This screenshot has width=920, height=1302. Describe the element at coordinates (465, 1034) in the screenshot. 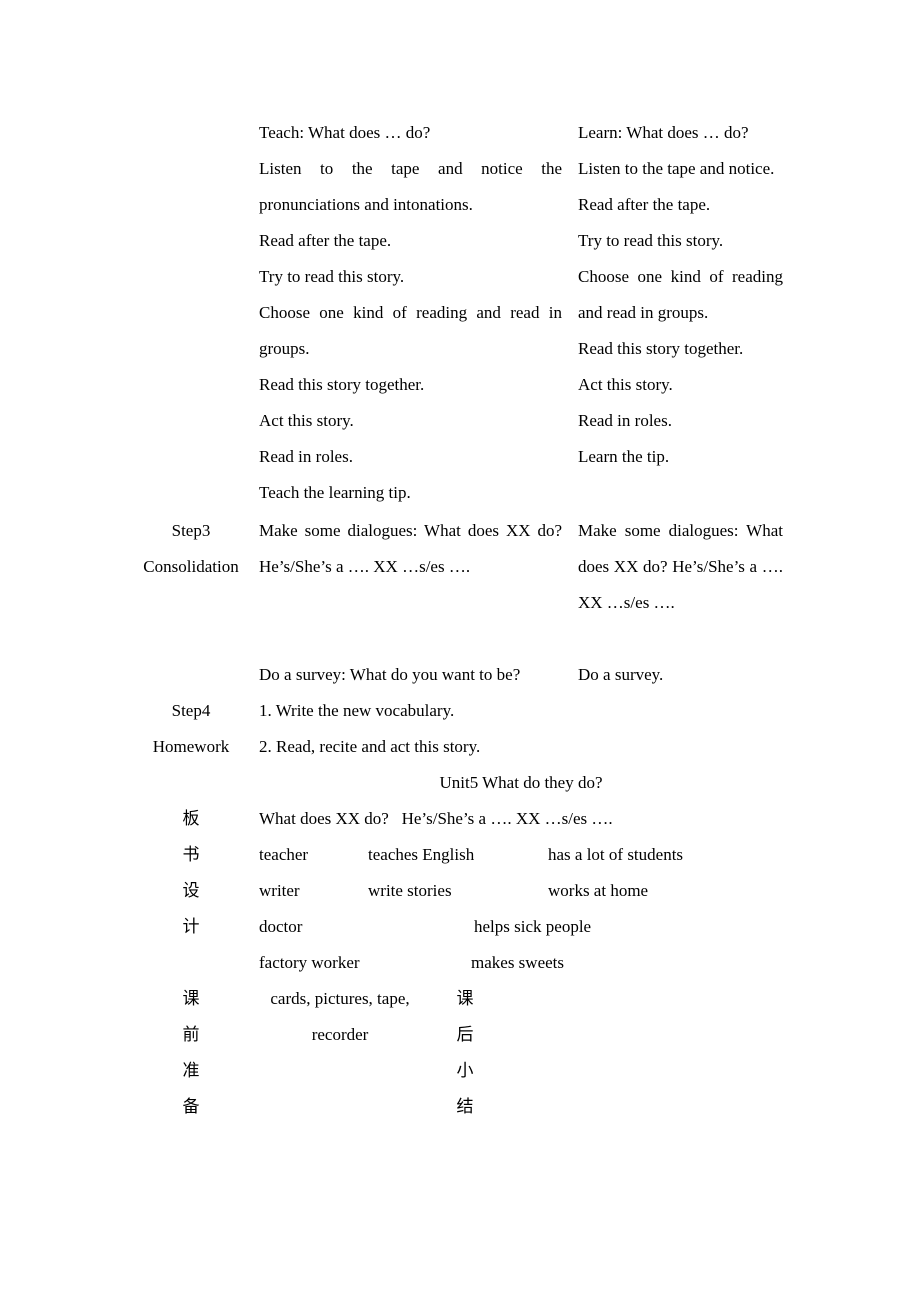

I see `summary-char-2: 后` at that location.